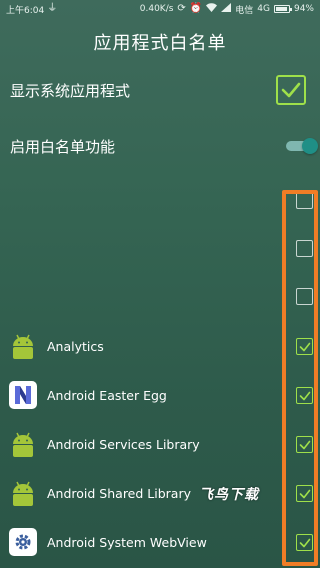 The image size is (320, 568). I want to click on list-item: Android Shared Library, so click(160, 493).